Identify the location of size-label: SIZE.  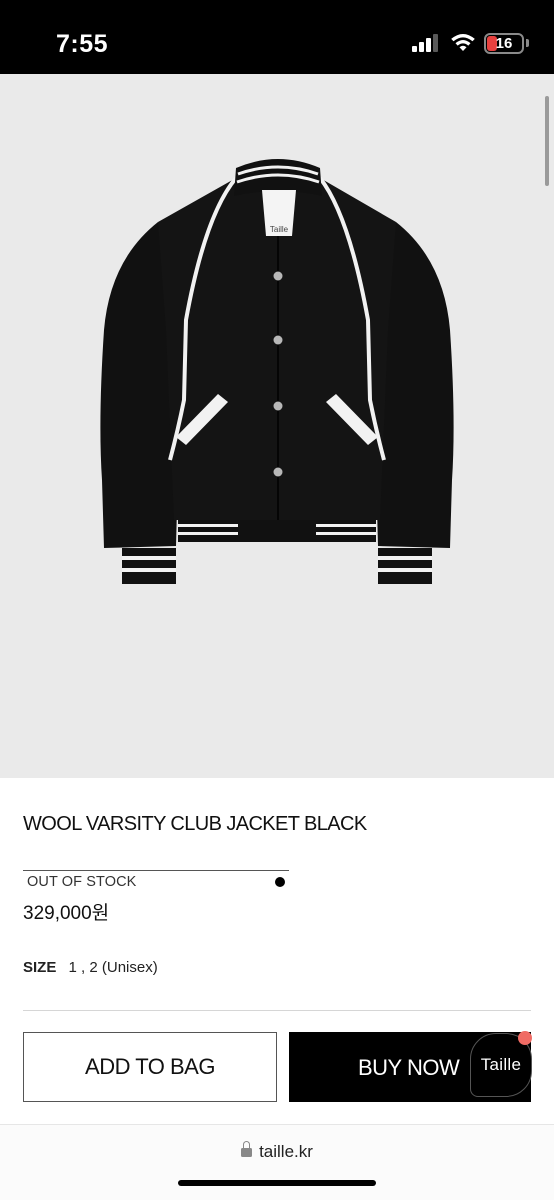
(40, 967).